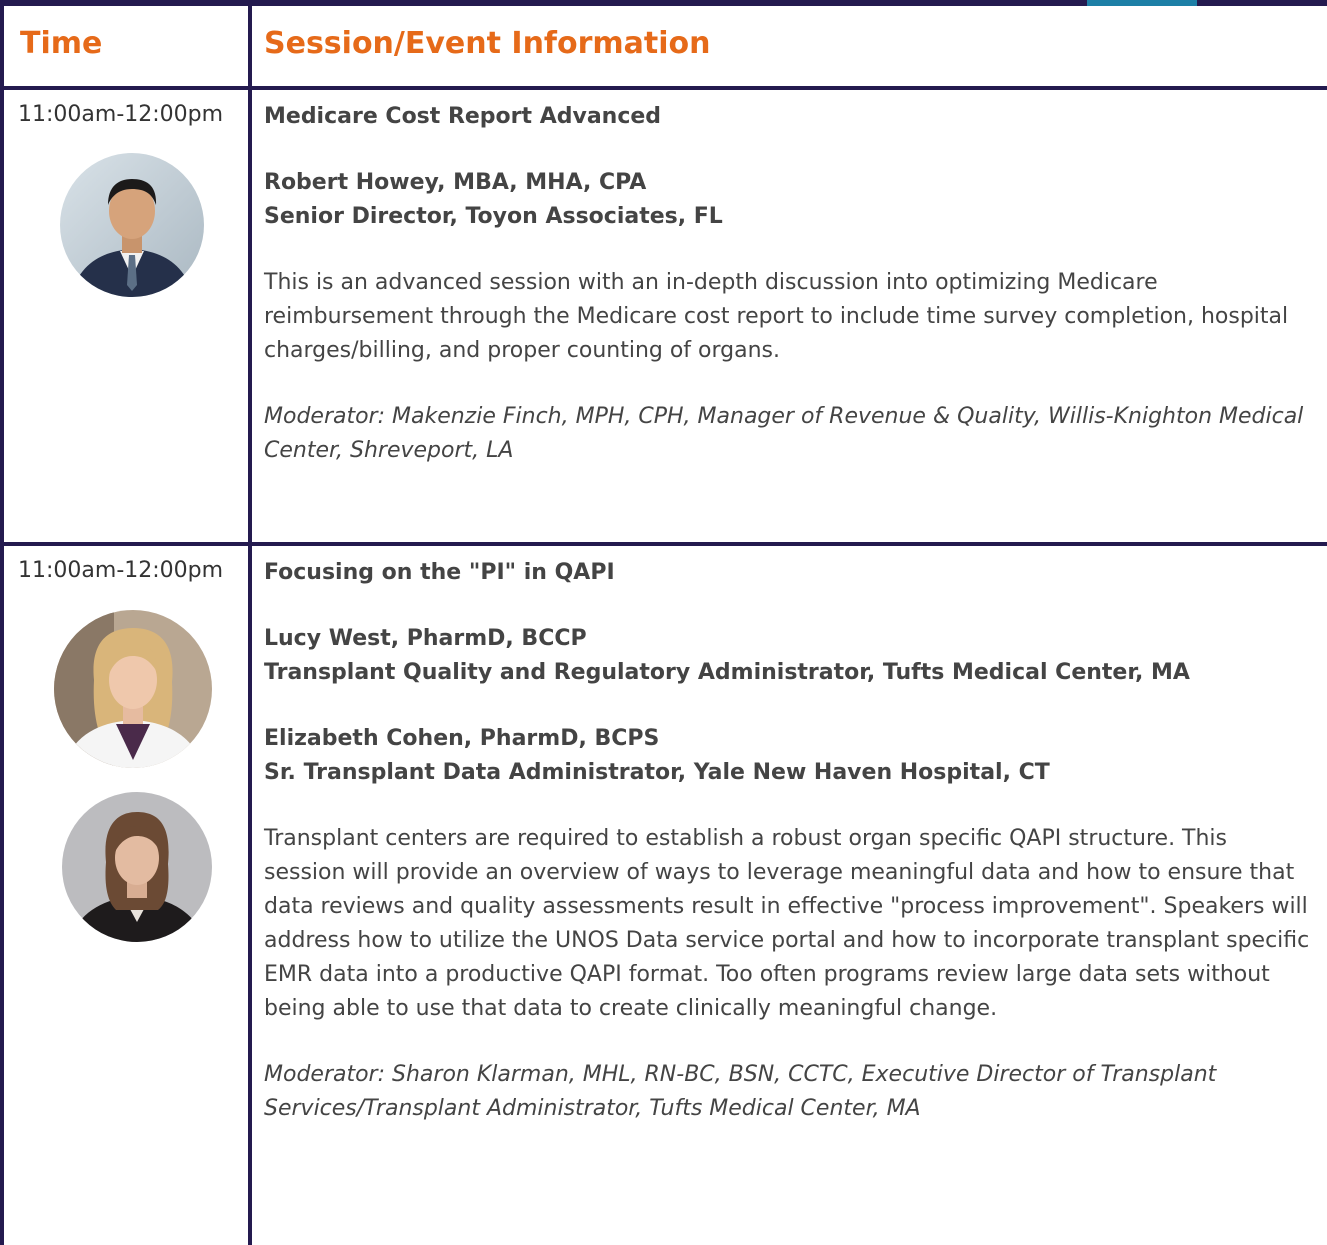  Describe the element at coordinates (250, 622) in the screenshot. I see `table-column-divider` at that location.